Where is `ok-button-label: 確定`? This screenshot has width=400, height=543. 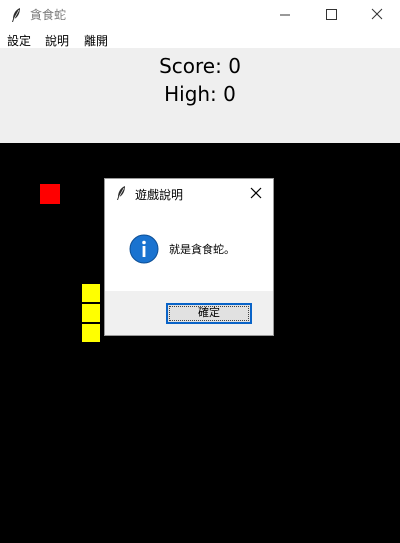 ok-button-label: 確定 is located at coordinates (209, 312).